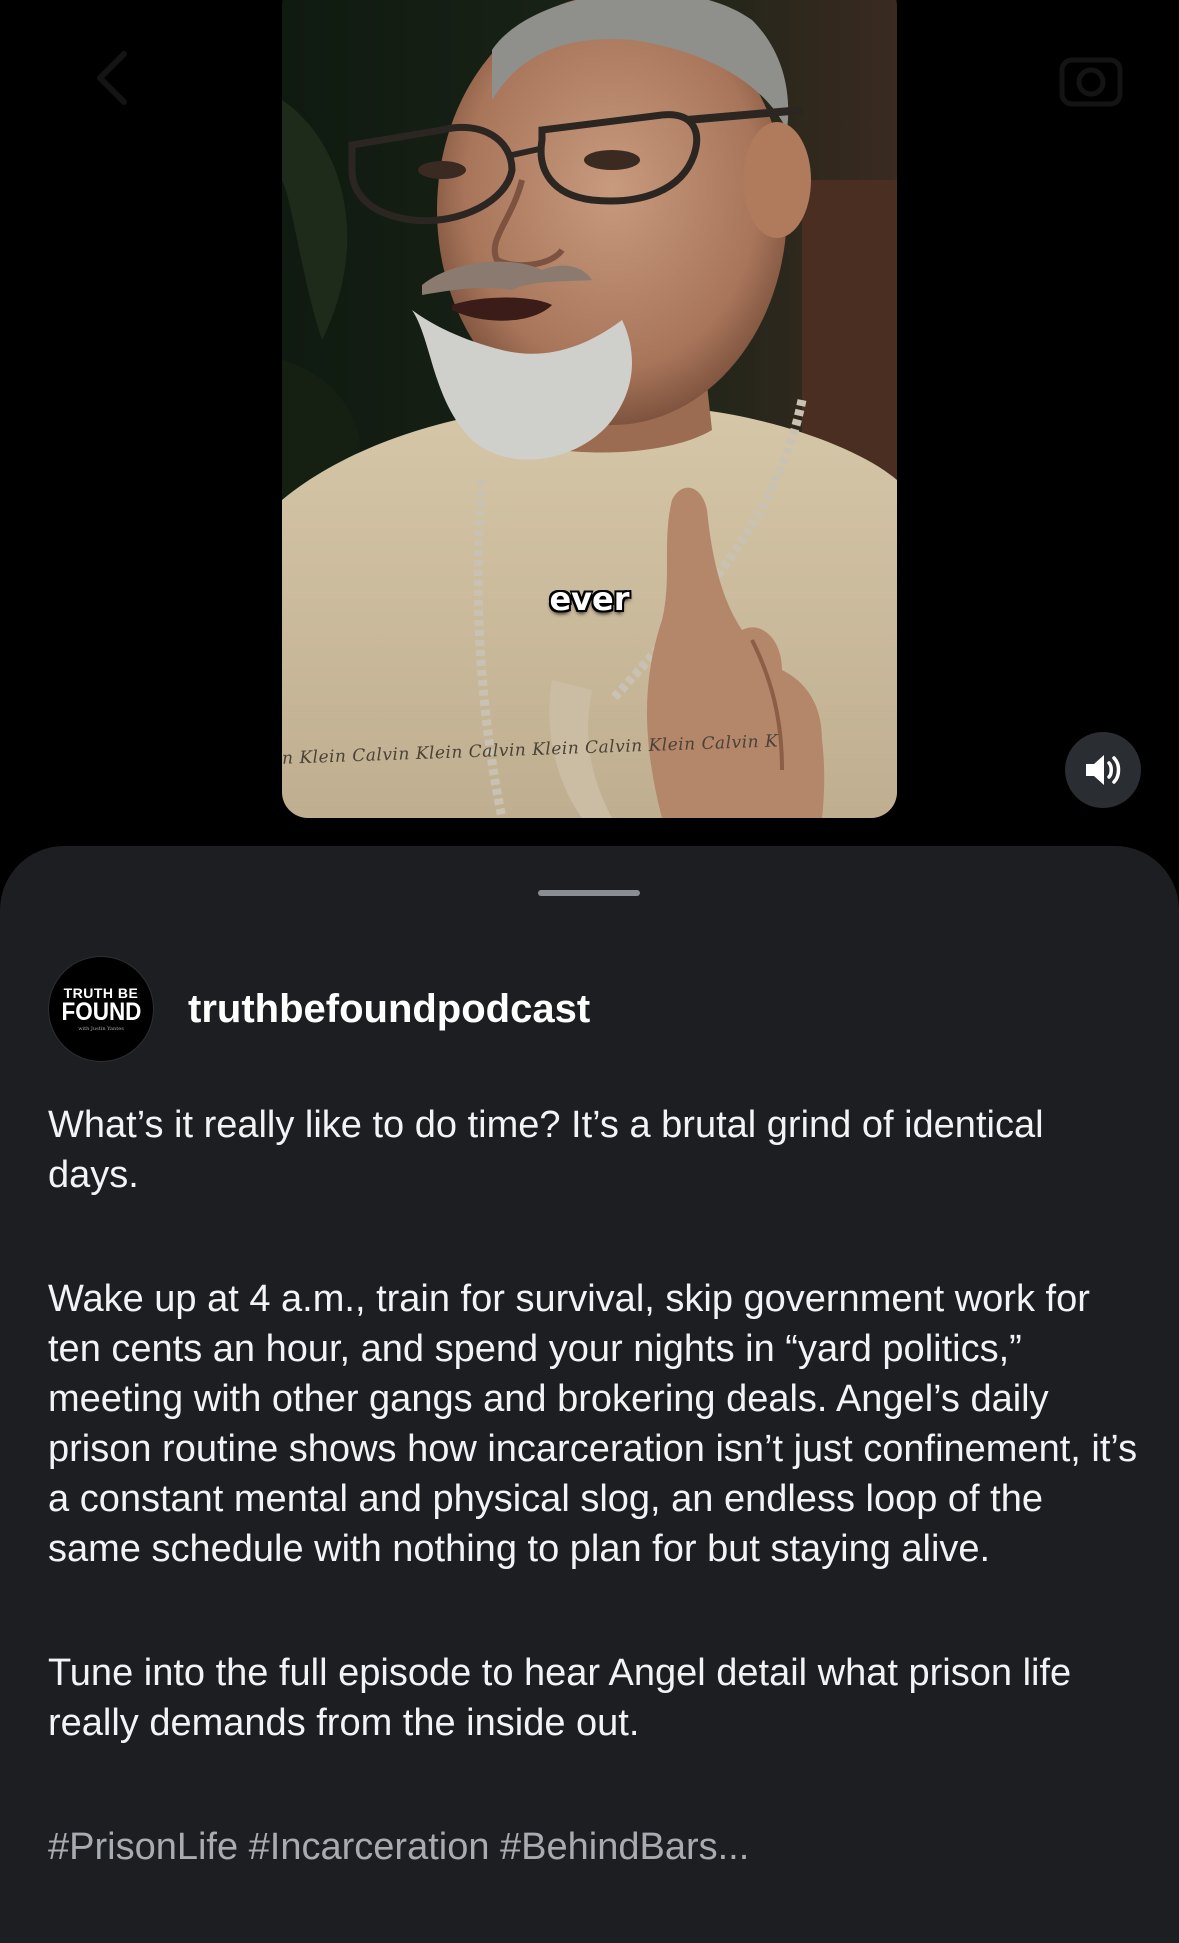 Image resolution: width=1179 pixels, height=1943 pixels. What do you see at coordinates (101, 1029) in the screenshot?
I see `avatar-logo-line3: with Justin Yantes` at bounding box center [101, 1029].